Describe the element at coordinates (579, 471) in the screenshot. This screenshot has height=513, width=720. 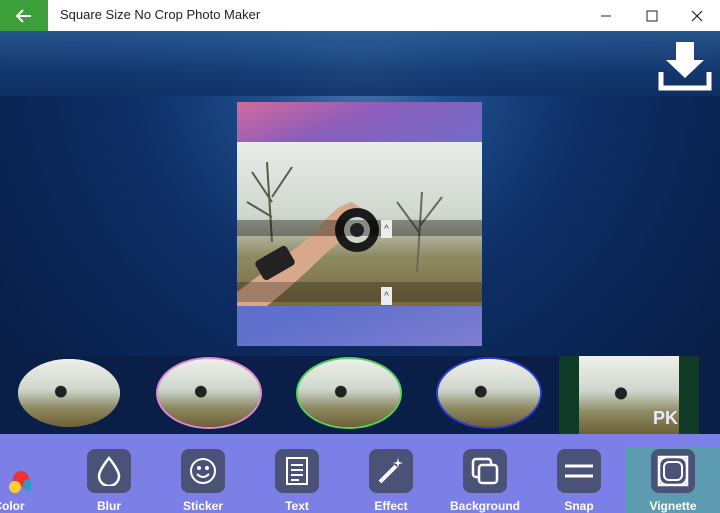
I see `equals-icon` at that location.